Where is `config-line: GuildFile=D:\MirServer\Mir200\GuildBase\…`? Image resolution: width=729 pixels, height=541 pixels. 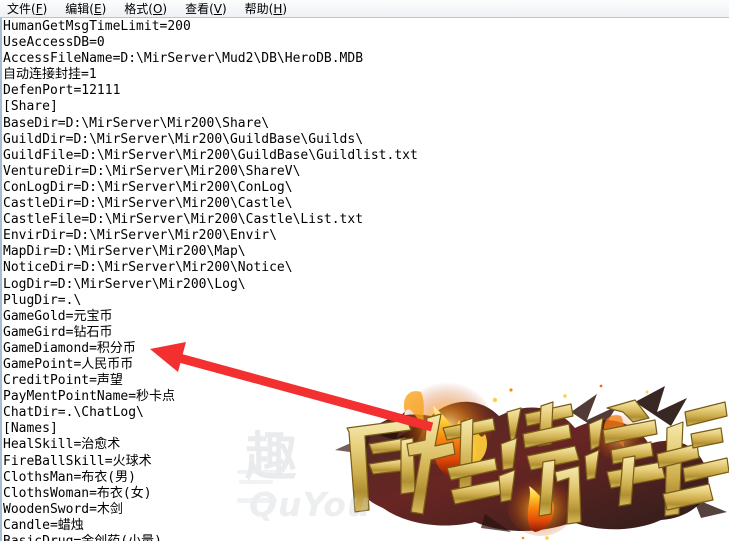 config-line: GuildFile=D:\MirServer\Mir200\GuildBase\… is located at coordinates (210, 155).